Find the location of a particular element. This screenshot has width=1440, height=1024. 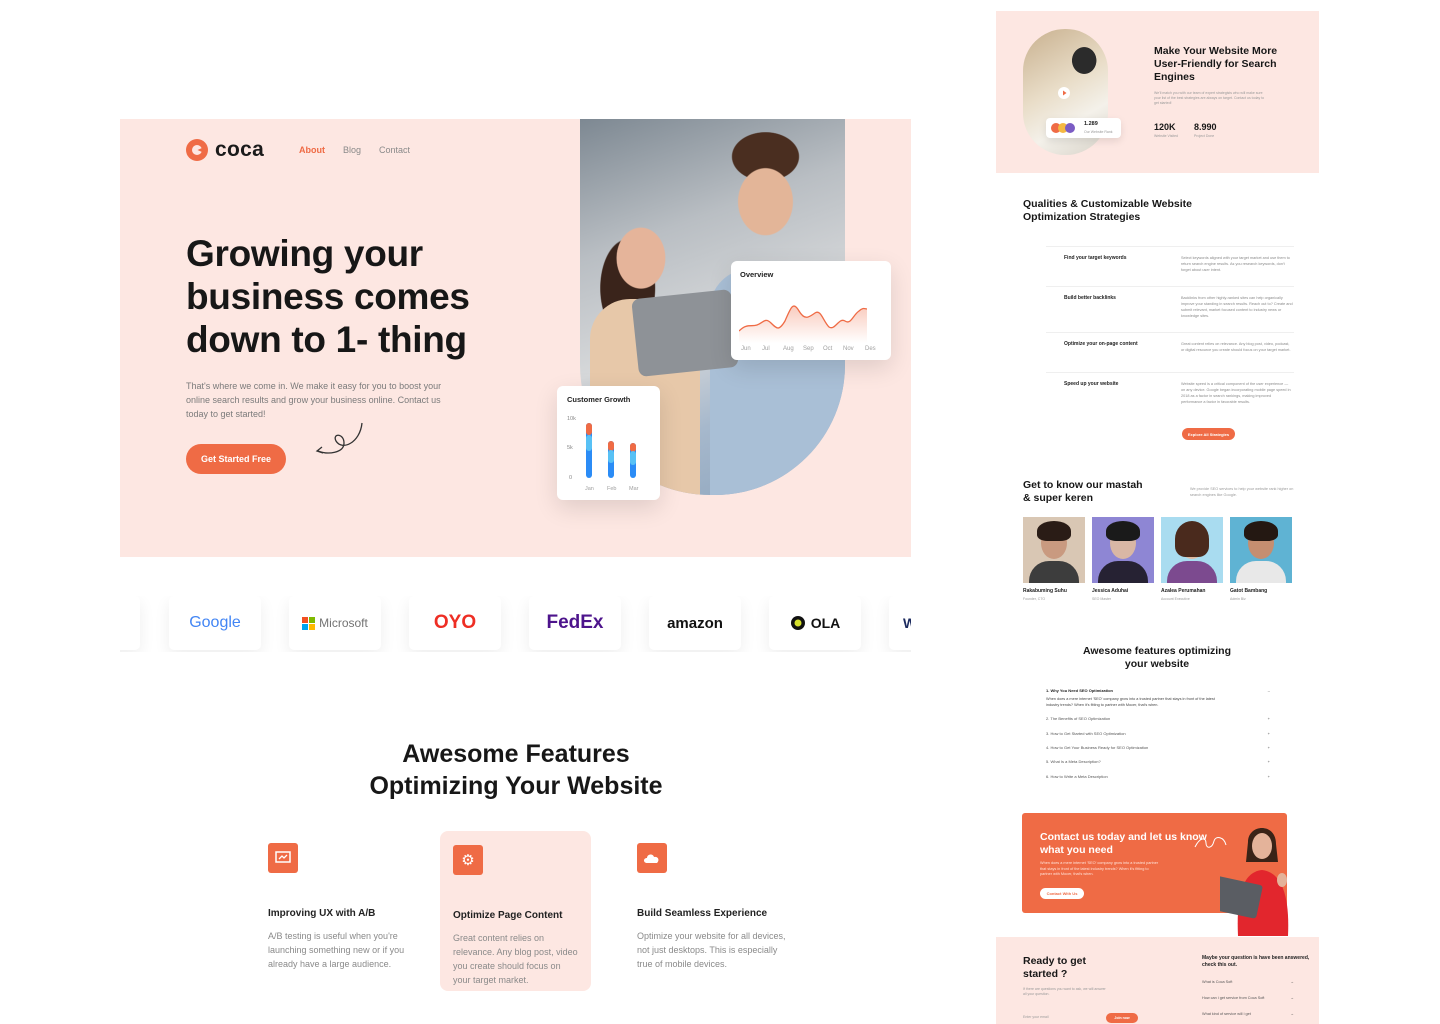

nav-about: About is located at coordinates (312, 150).